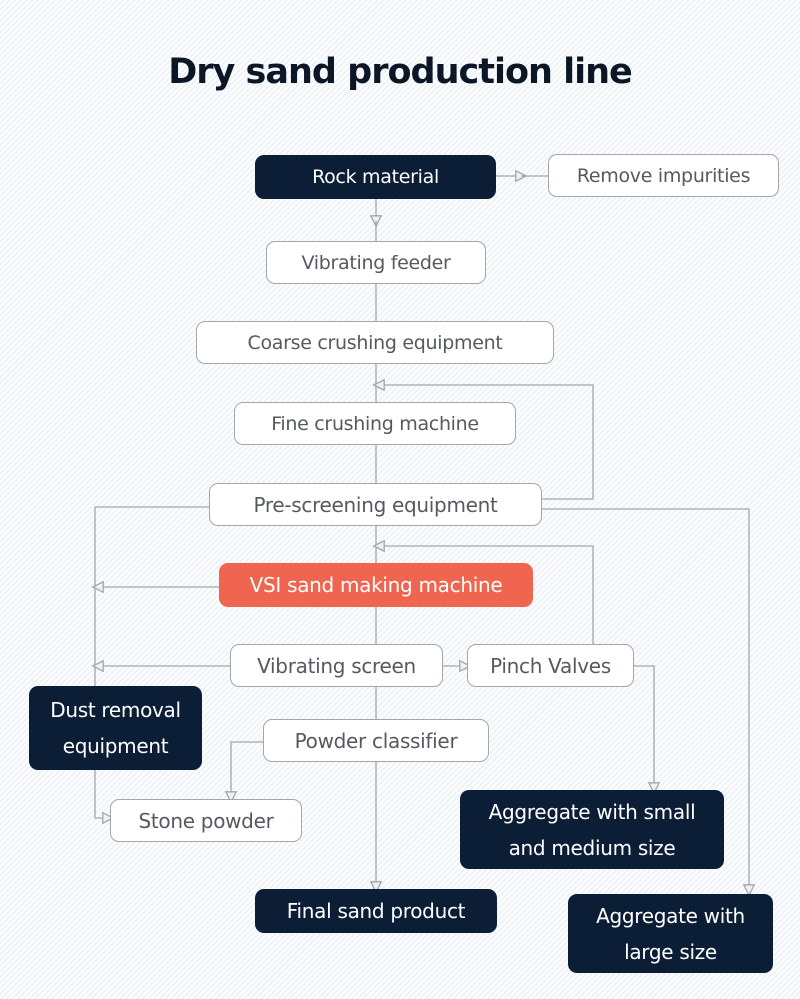 The image size is (800, 999). Describe the element at coordinates (670, 933) in the screenshot. I see `node-aggregate-large: Aggregate with large size` at that location.